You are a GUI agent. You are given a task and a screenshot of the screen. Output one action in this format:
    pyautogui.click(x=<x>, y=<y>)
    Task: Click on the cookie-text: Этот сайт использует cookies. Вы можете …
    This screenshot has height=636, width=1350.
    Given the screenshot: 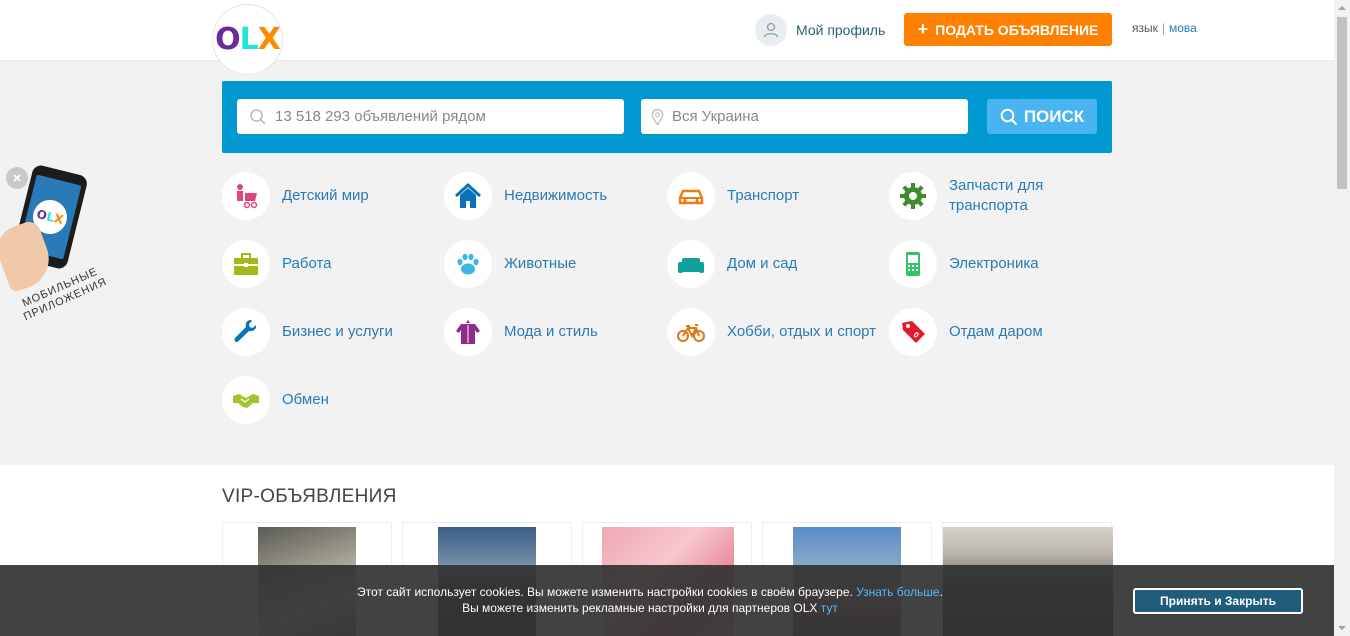 What is the action you would take?
    pyautogui.click(x=650, y=600)
    